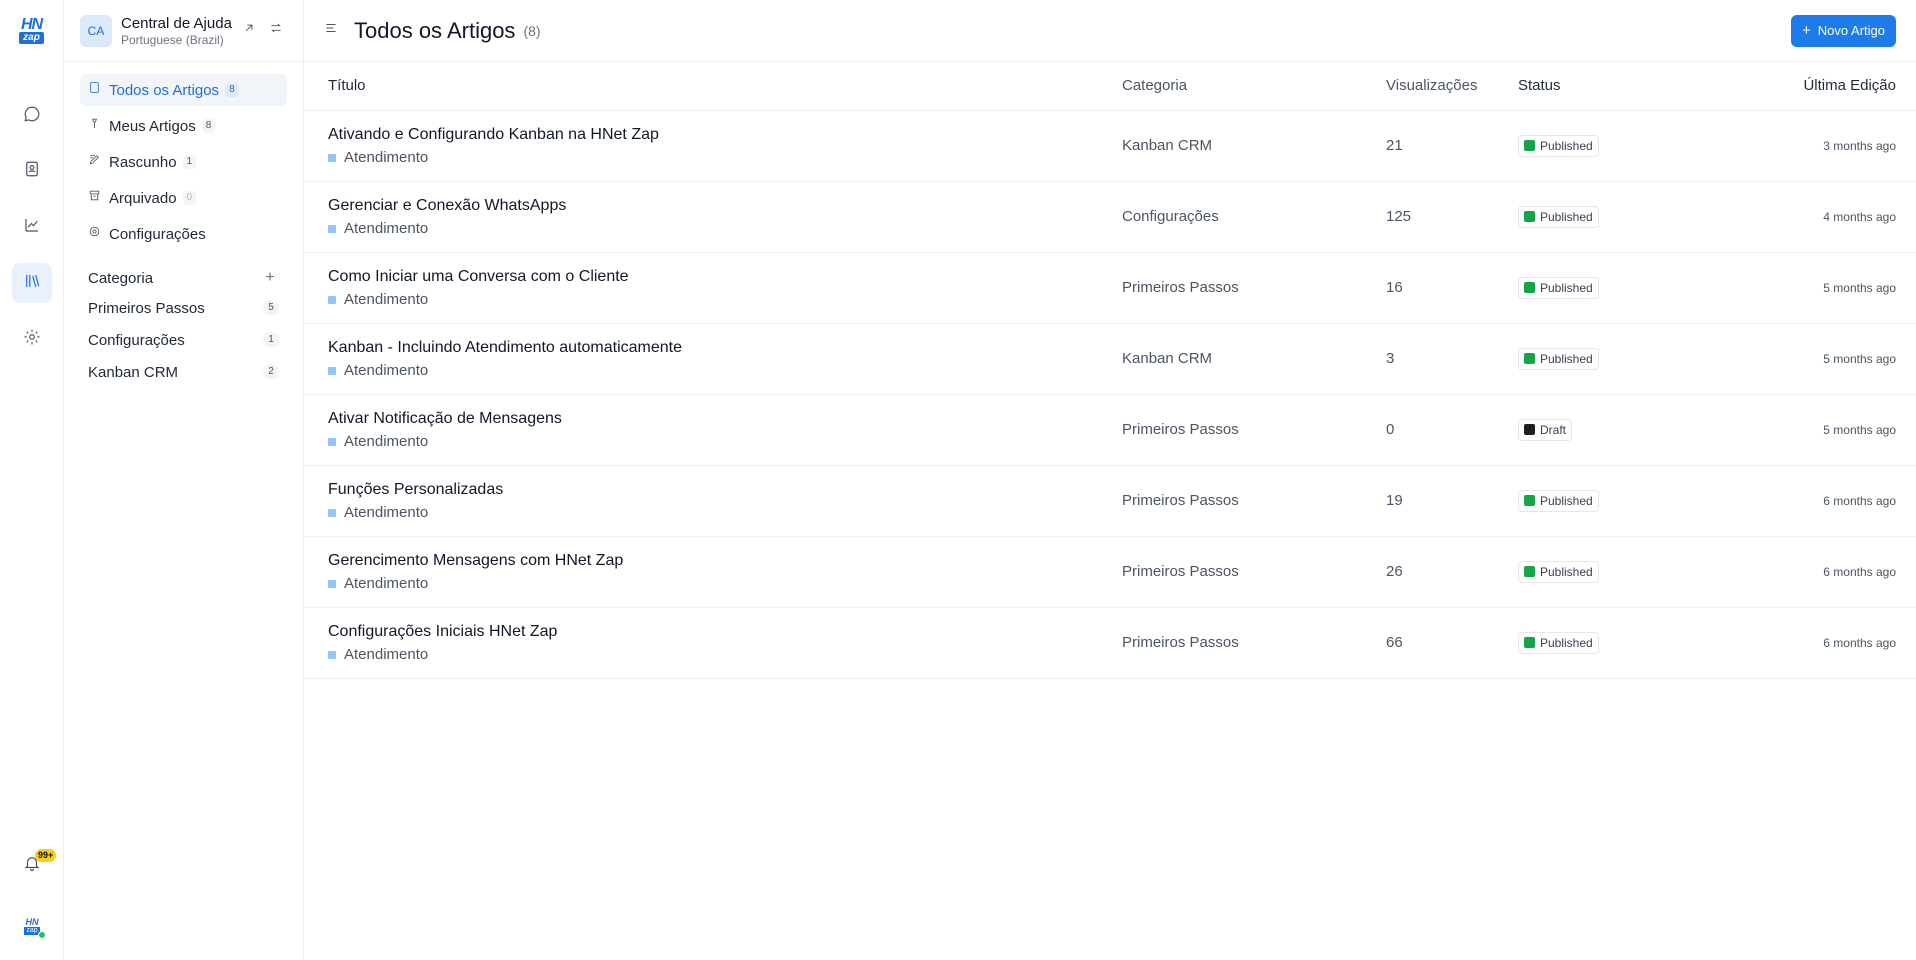  Describe the element at coordinates (94, 234) in the screenshot. I see `gear-icon` at that location.